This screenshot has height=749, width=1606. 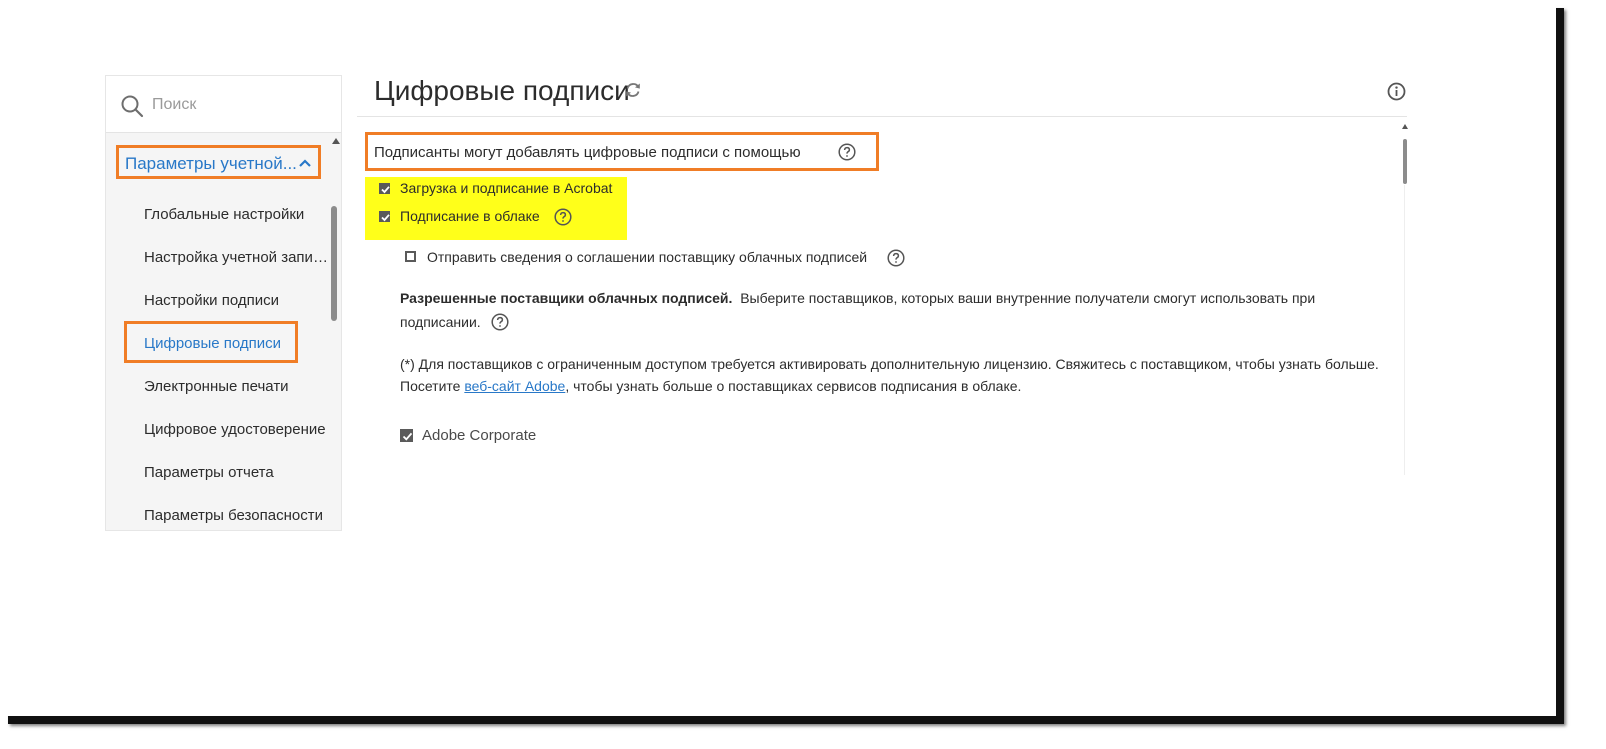 What do you see at coordinates (1396, 91) in the screenshot?
I see `info-icon` at bounding box center [1396, 91].